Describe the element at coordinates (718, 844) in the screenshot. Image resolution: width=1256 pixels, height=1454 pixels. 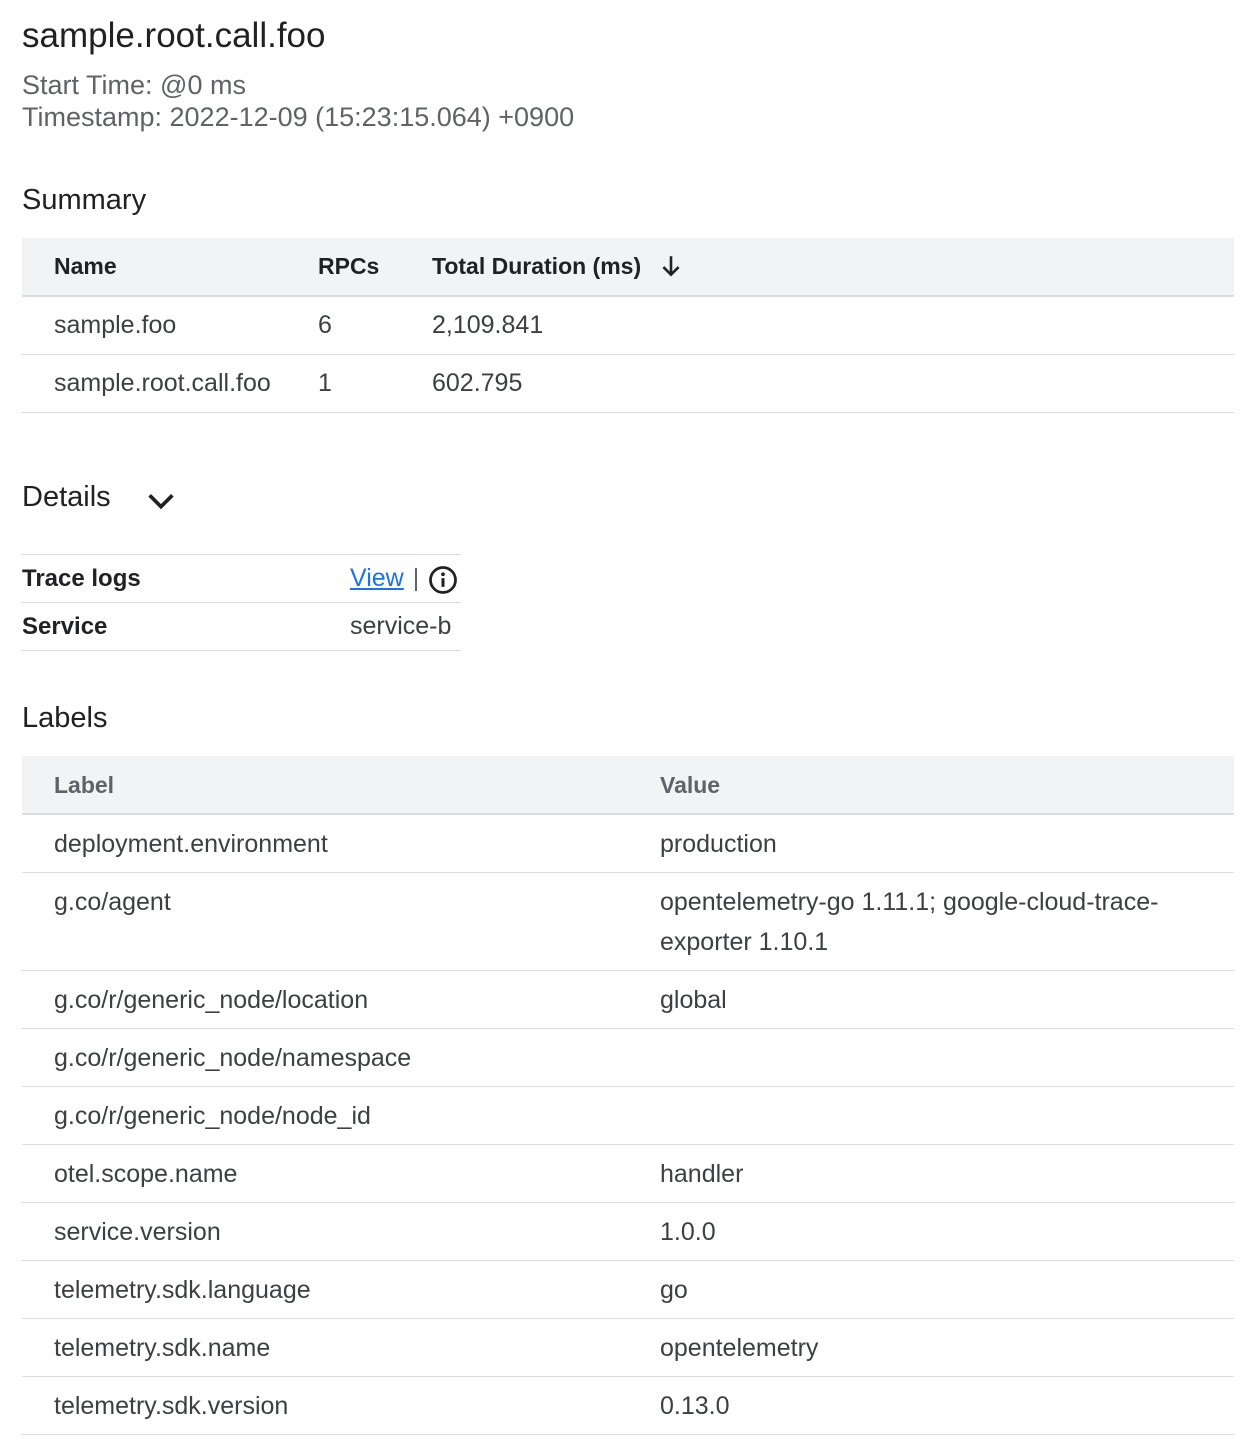
I see `label-value: production` at that location.